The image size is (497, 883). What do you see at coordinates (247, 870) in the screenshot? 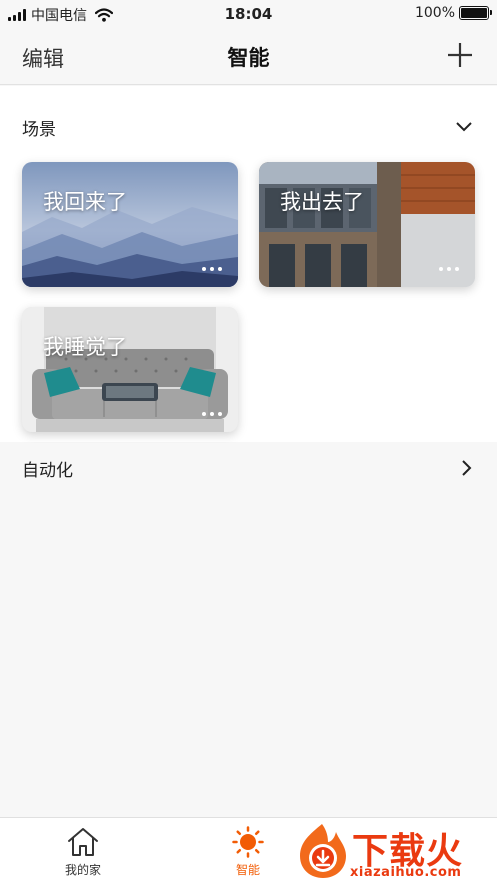
I see `tab-label: 智能` at bounding box center [247, 870].